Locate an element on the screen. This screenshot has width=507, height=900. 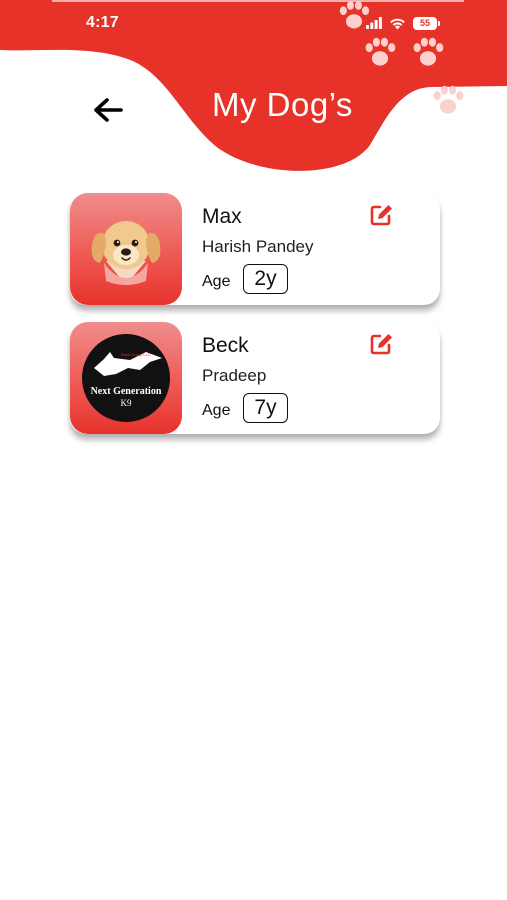
dog-avatar: Pack Group LLC Next Generation K9 is located at coordinates (126, 378).